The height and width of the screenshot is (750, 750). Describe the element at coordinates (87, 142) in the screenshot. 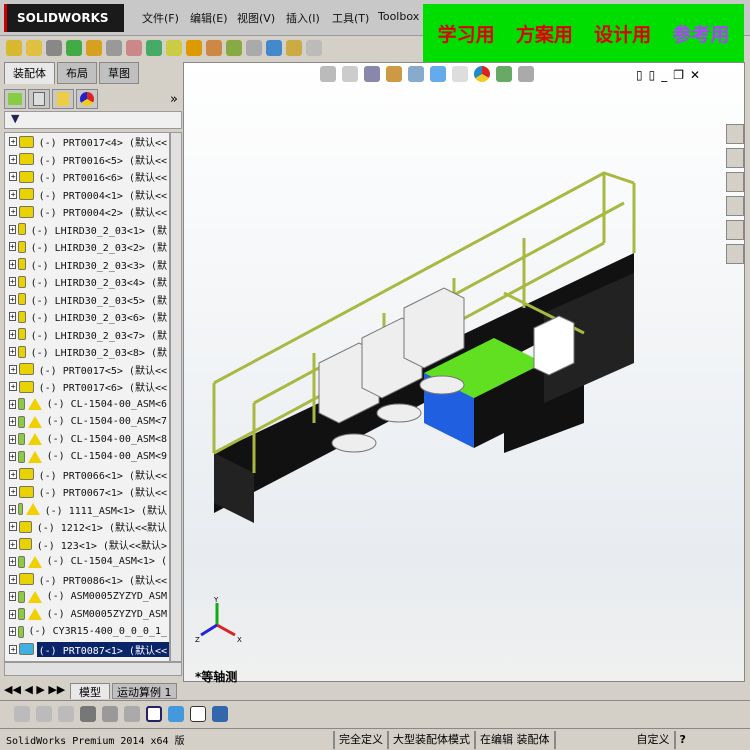

I see `tree-item: + (-) PRT0017<4> (默认<<` at that location.